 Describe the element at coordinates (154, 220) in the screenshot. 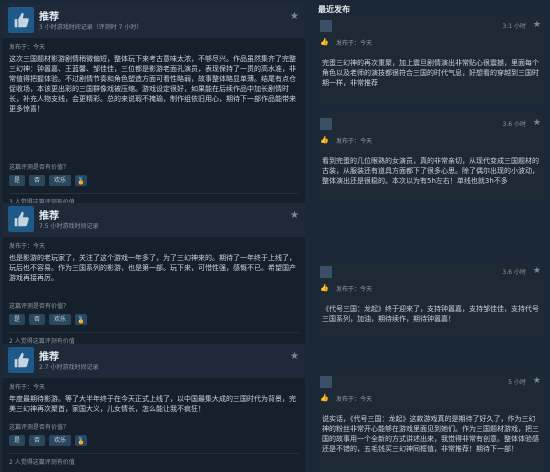

I see `review-header: 推荐 7.5 小时游戏时间记录 ★` at that location.